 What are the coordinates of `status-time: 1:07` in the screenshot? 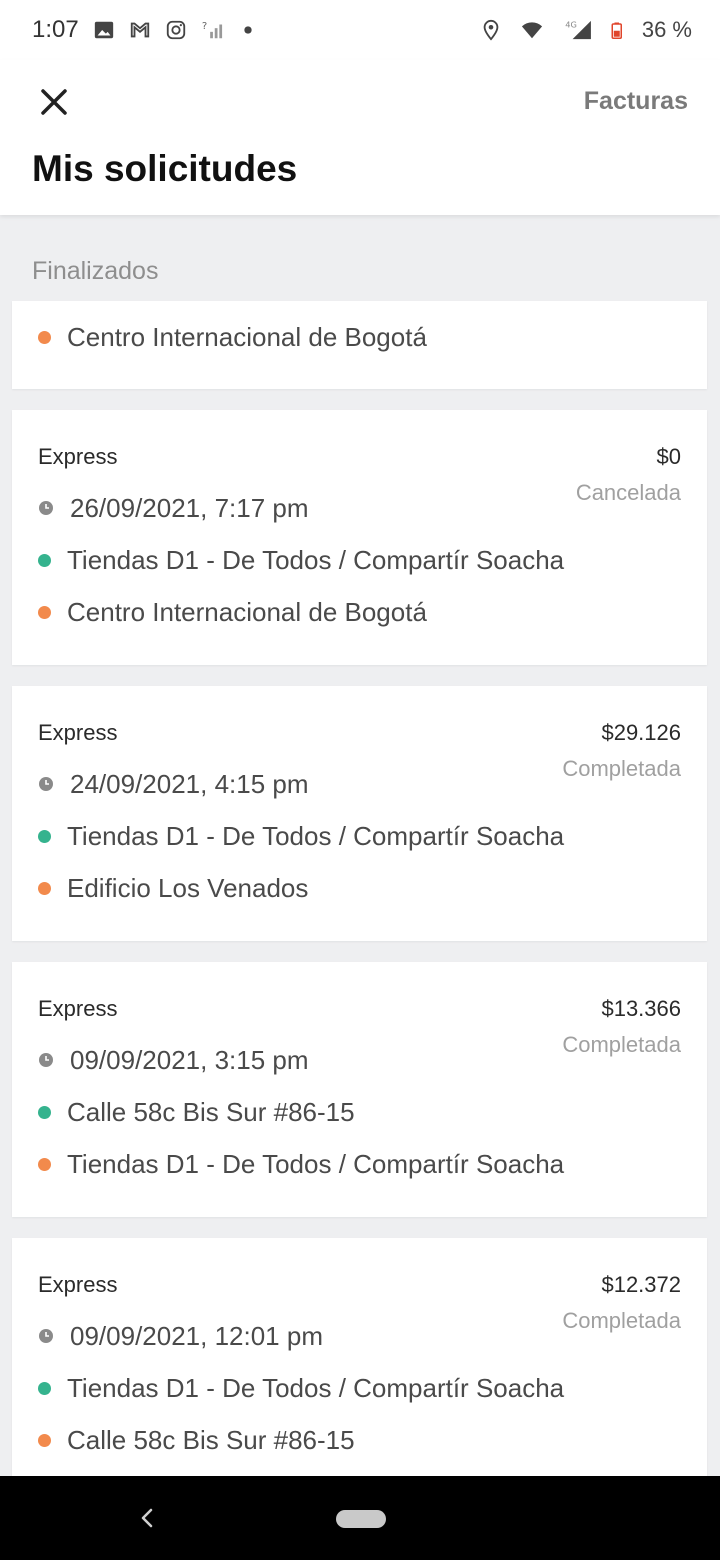 It's located at (55, 29).